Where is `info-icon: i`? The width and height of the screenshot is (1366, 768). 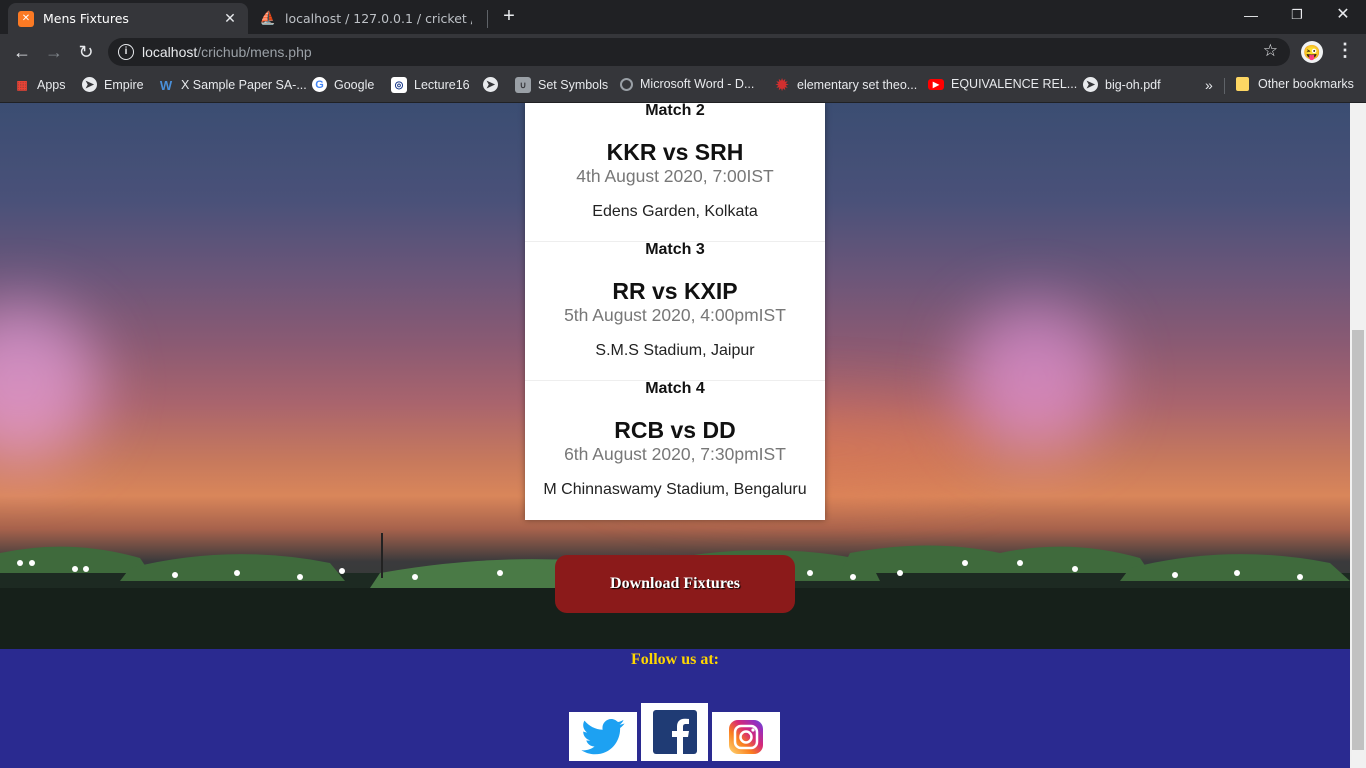 info-icon: i is located at coordinates (126, 52).